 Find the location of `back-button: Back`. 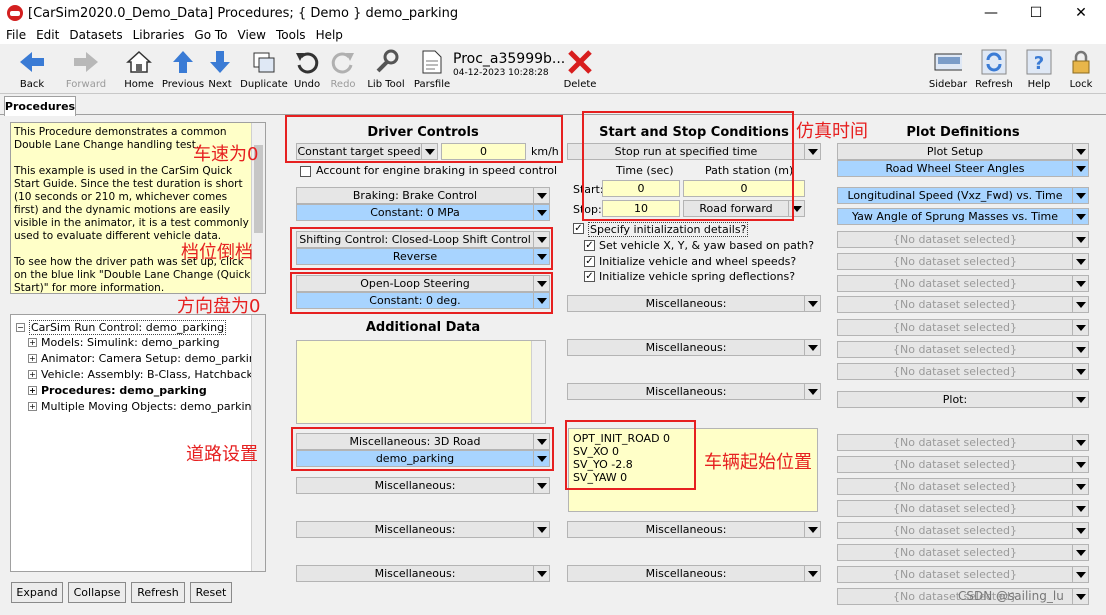

back-button: Back is located at coordinates (32, 70).